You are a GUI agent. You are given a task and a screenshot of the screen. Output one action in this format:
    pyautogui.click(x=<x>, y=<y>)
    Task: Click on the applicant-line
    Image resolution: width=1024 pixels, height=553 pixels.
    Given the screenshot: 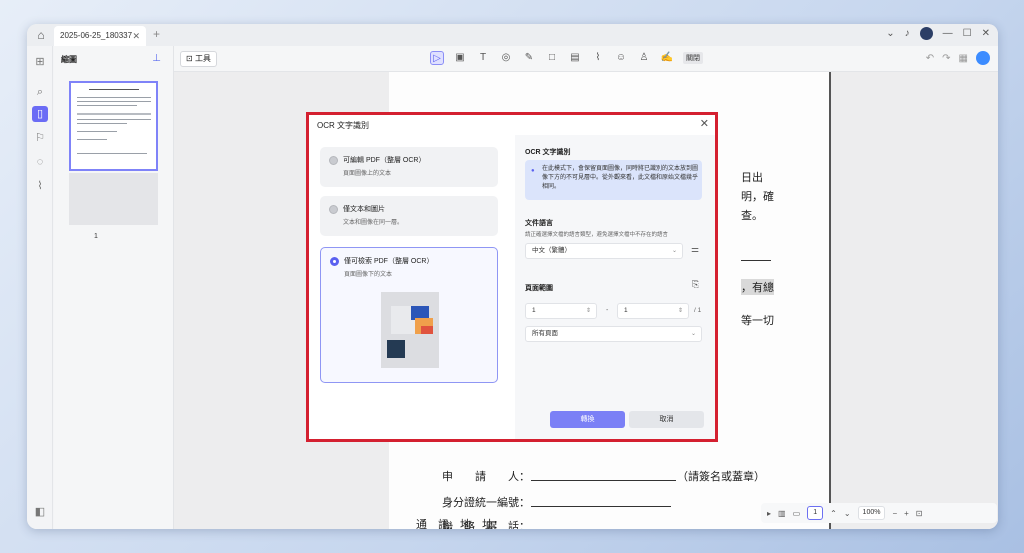 What is the action you would take?
    pyautogui.click(x=603, y=480)
    